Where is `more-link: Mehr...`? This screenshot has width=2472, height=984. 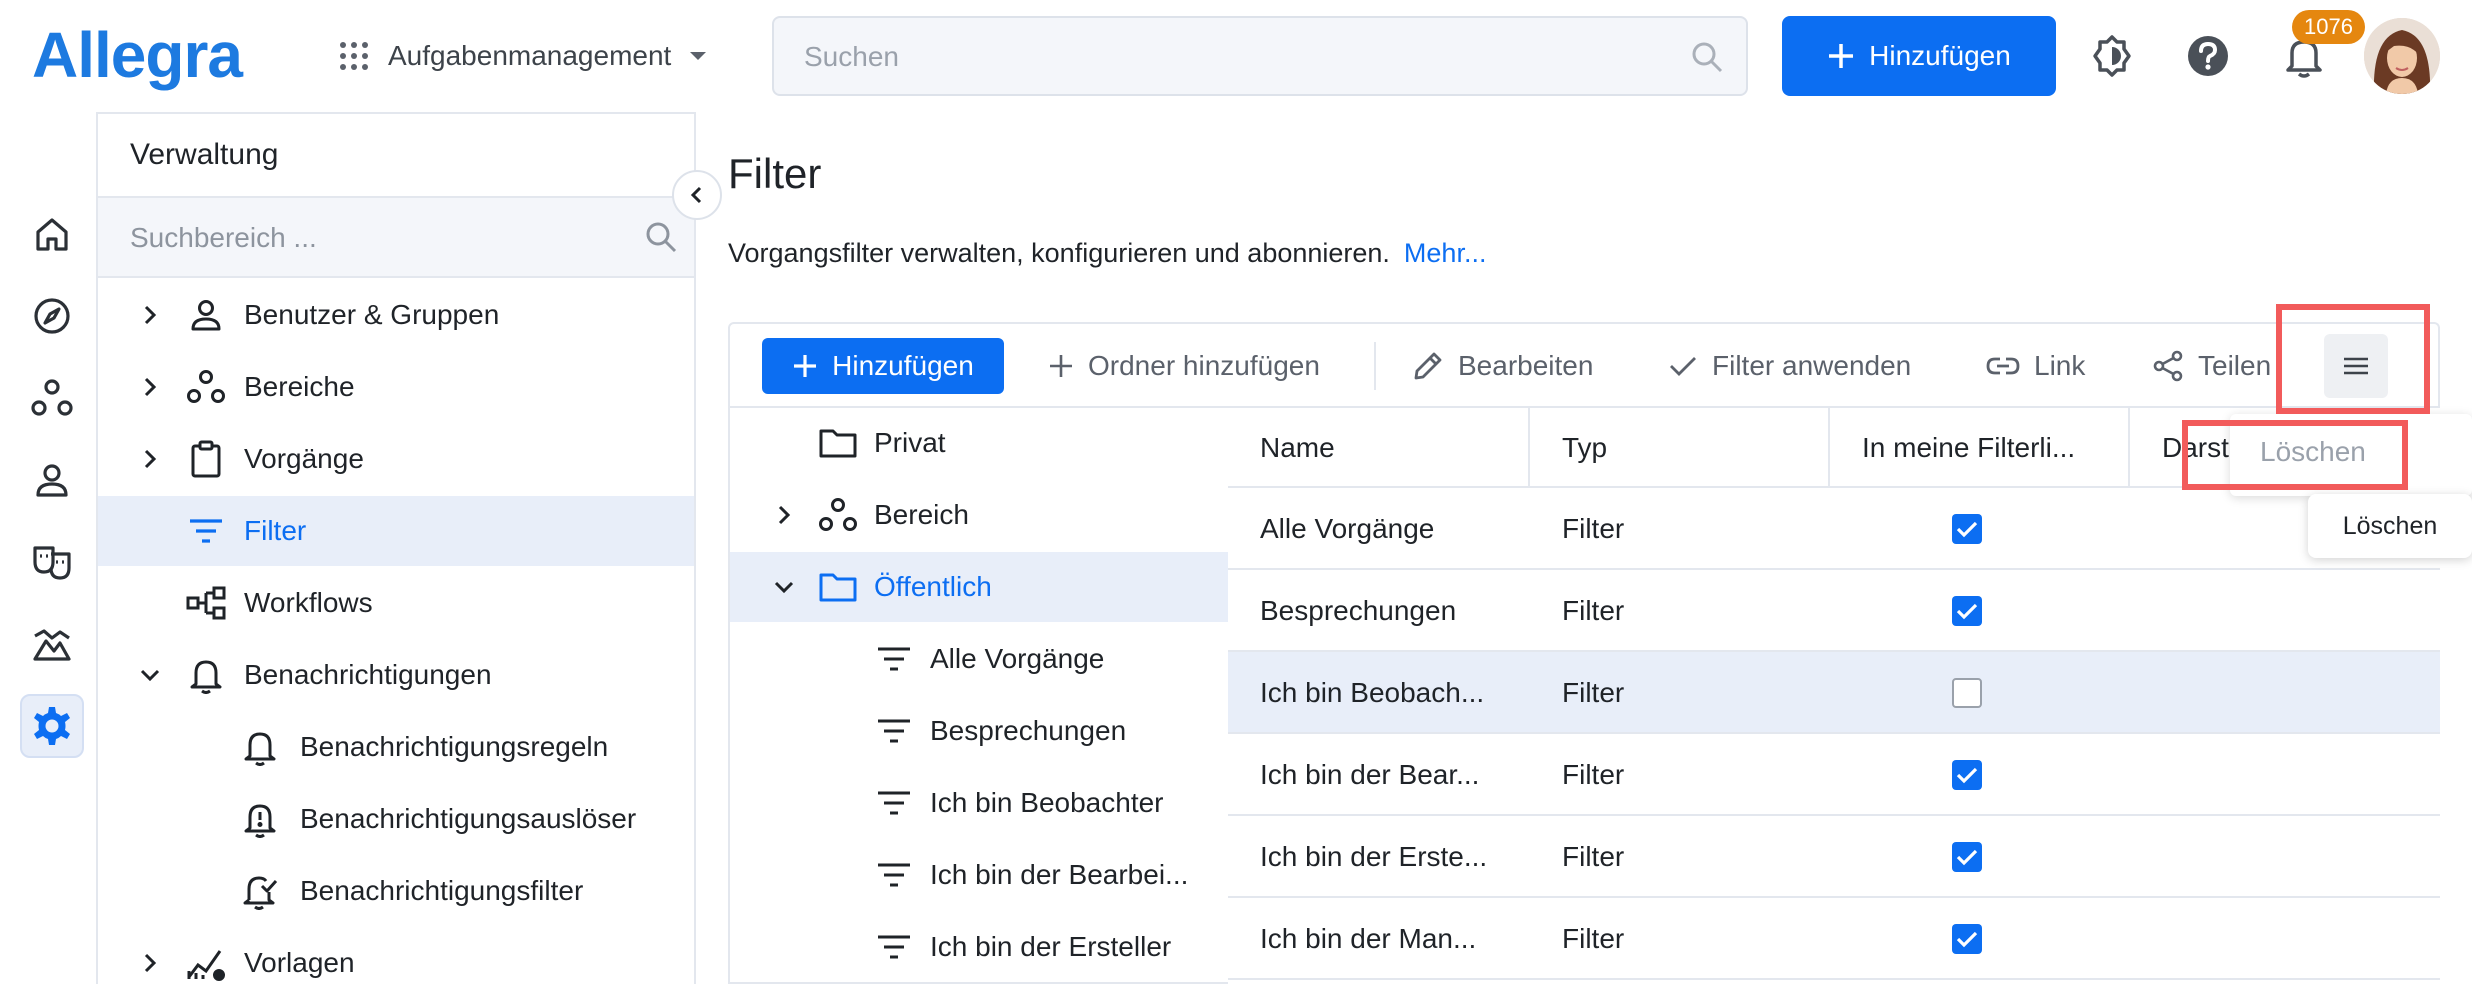 more-link: Mehr... is located at coordinates (1445, 253).